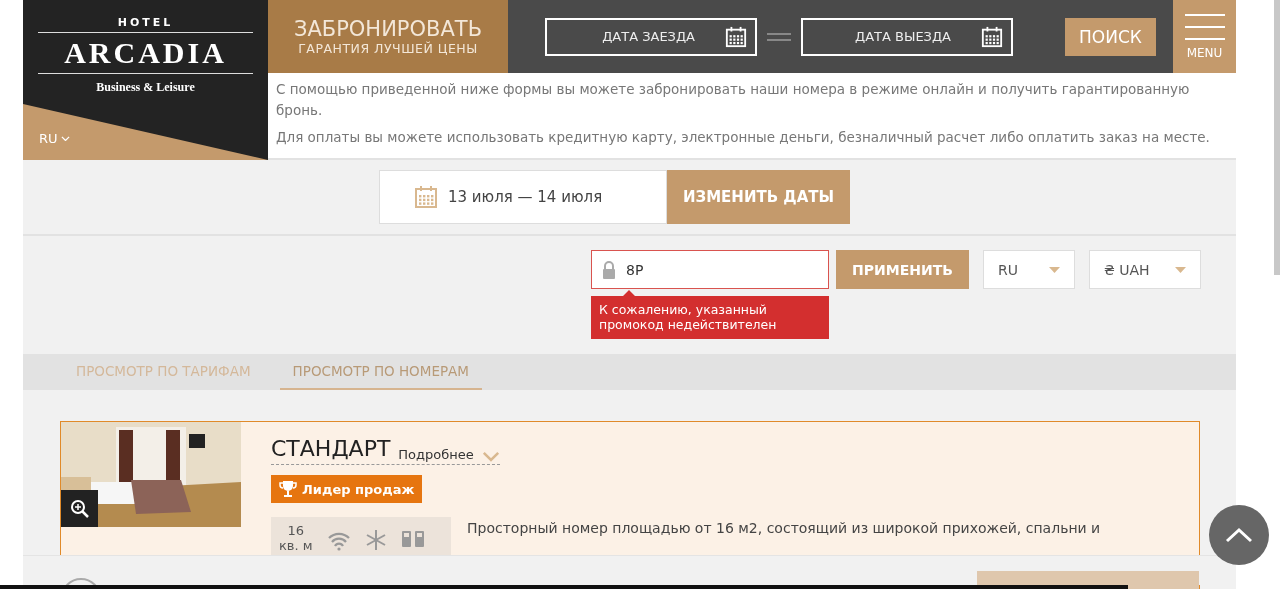 This screenshot has height=589, width=1280. What do you see at coordinates (145, 22) in the screenshot?
I see `logo-hotel: HOTEL` at bounding box center [145, 22].